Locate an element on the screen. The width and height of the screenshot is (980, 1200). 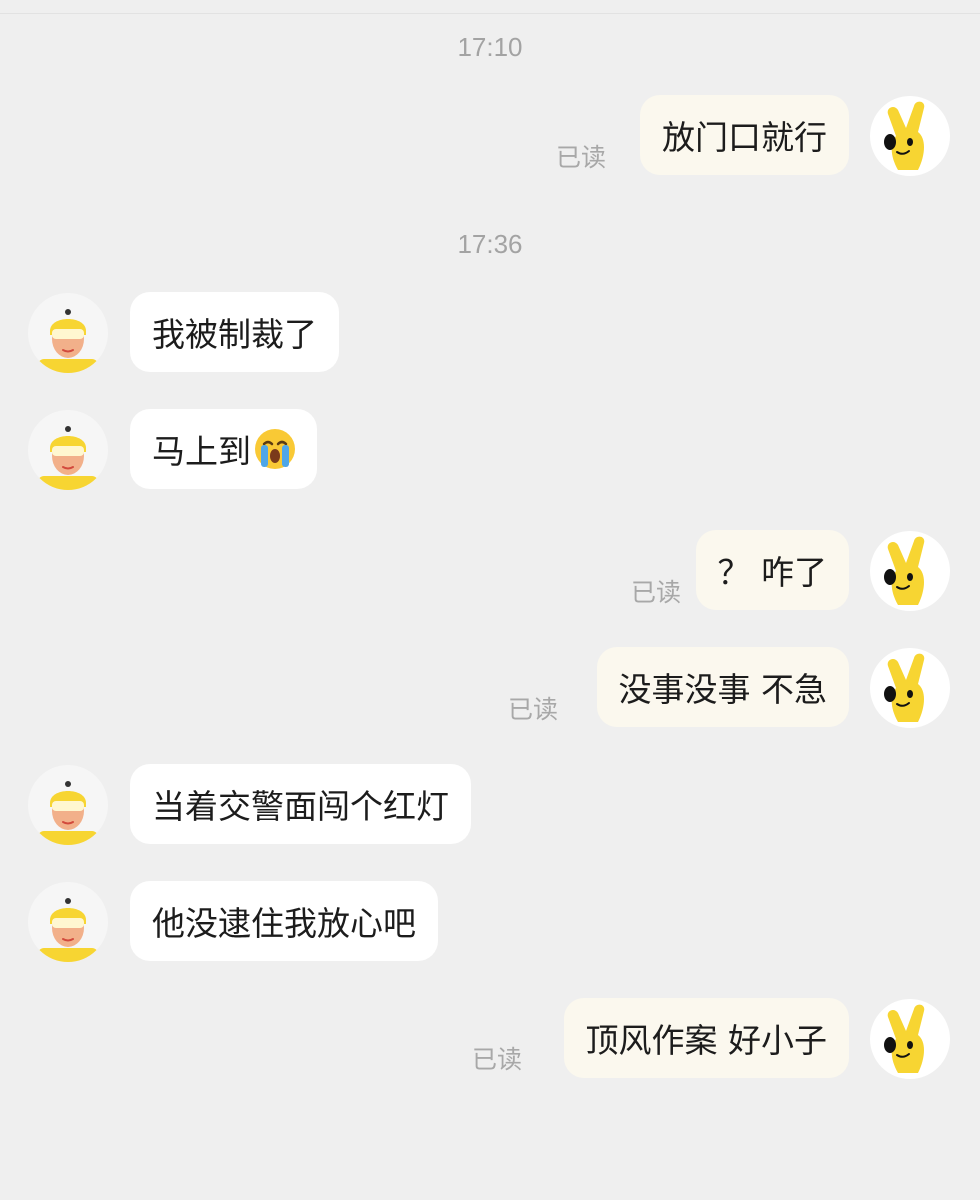
message-bubble-received: 当着交警面闯个红灯 is located at coordinates (300, 804).